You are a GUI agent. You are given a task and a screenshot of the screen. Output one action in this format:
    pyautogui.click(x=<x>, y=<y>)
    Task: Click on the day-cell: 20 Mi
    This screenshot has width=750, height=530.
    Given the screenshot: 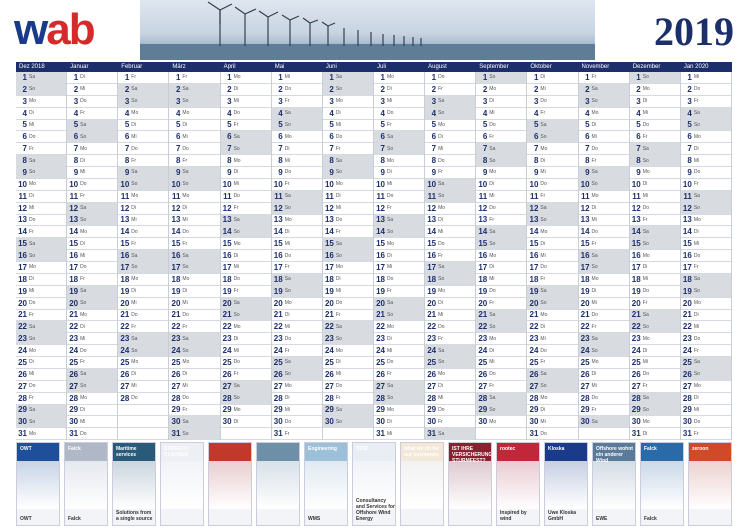 What is the action you would take?
    pyautogui.click(x=143, y=304)
    